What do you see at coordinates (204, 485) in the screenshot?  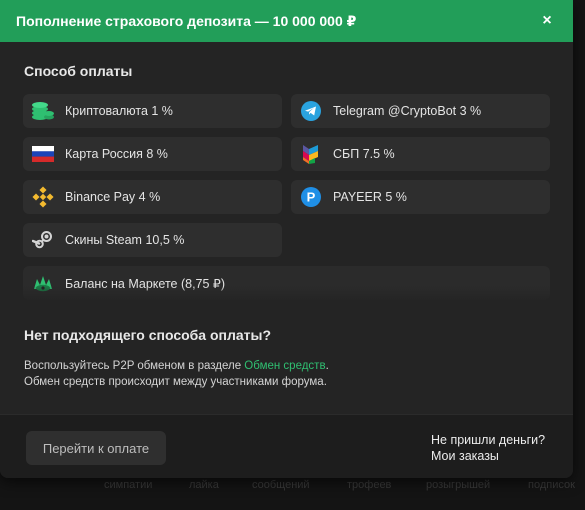 I see `bg-stat-label: лайка` at bounding box center [204, 485].